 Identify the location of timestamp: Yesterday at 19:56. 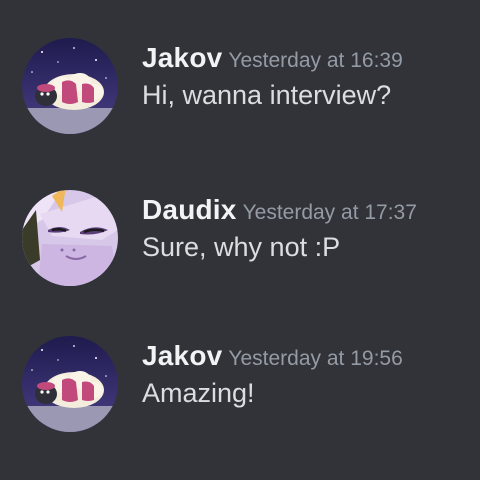
(315, 358).